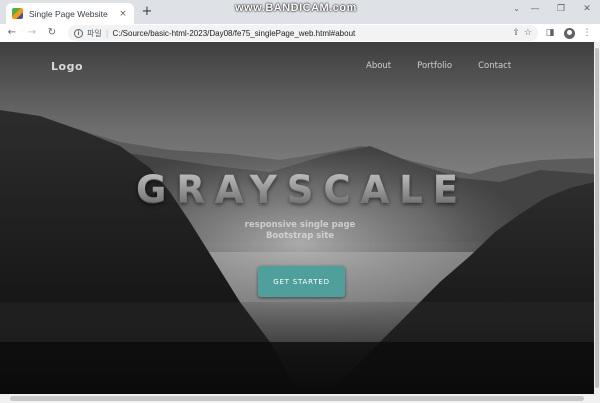 The width and height of the screenshot is (600, 403). Describe the element at coordinates (12, 33) in the screenshot. I see `arrow-left-icon: ←` at that location.